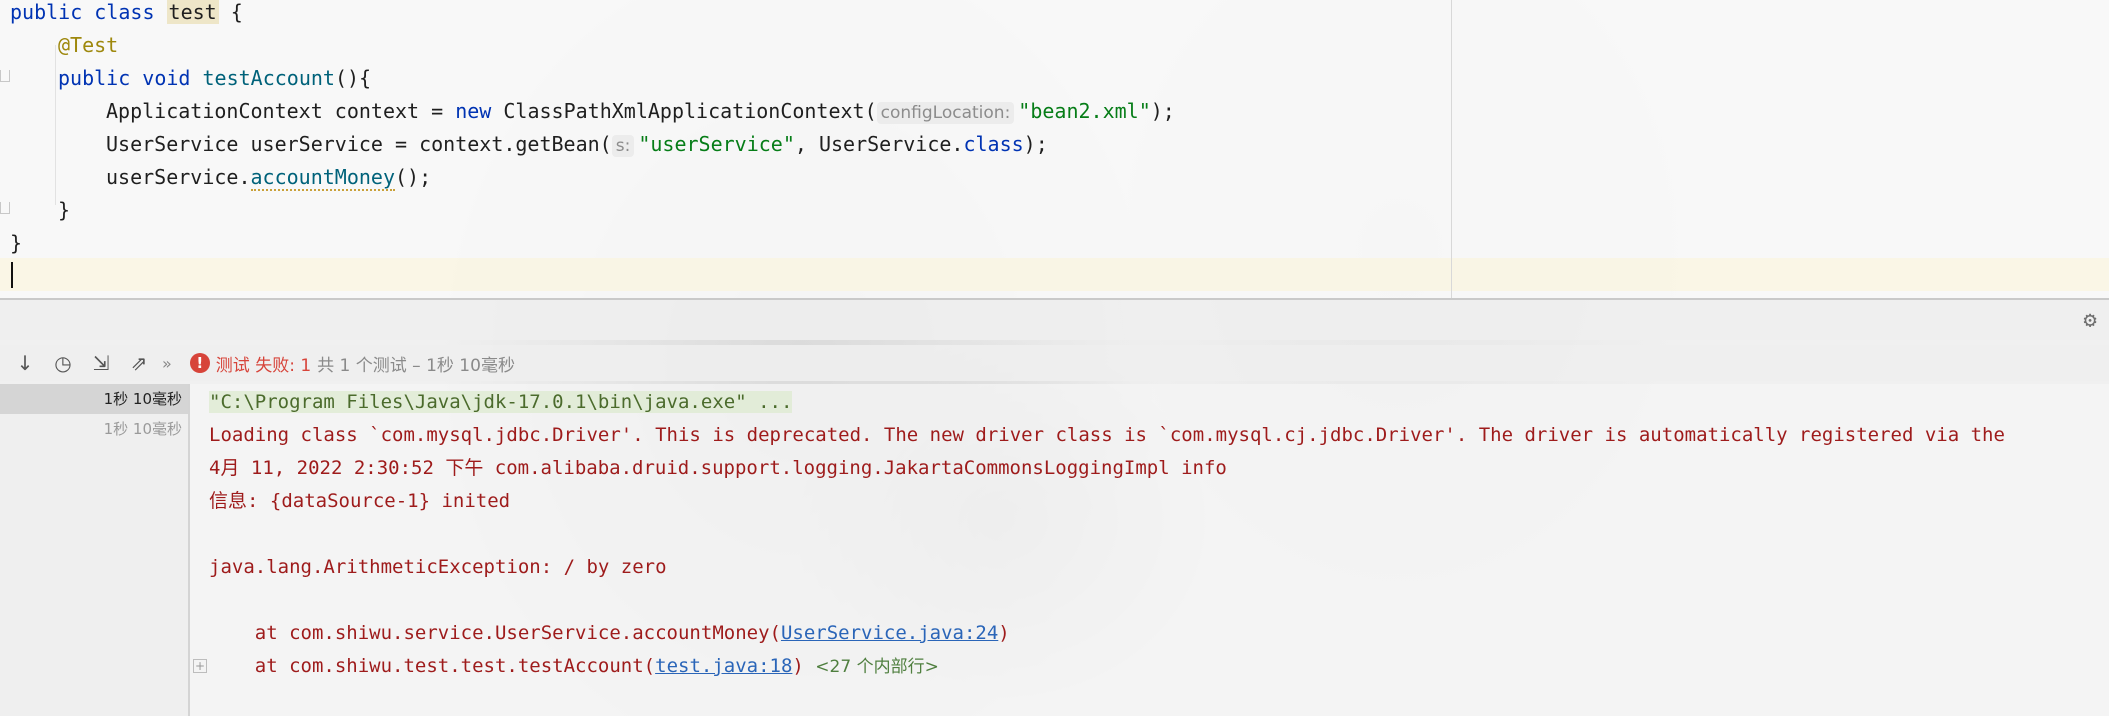 Image resolution: width=2109 pixels, height=716 pixels. I want to click on code-line-class-decl: public class test {, so click(126, 14).